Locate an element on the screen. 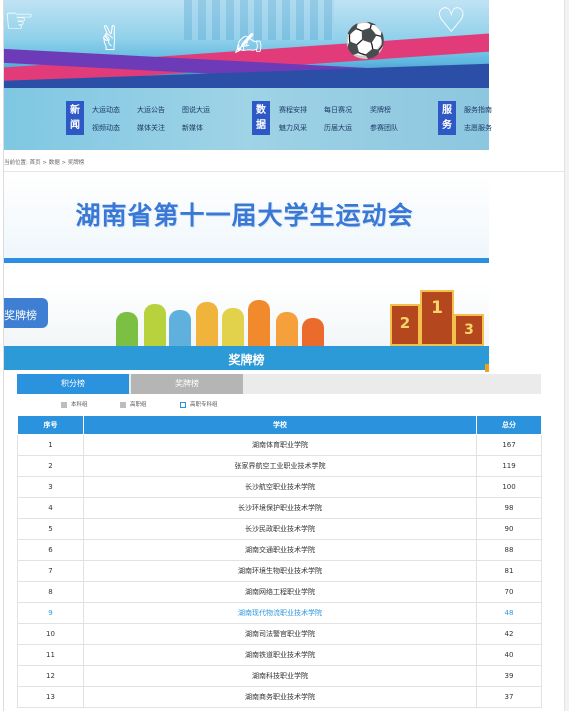 The image size is (569, 711). nav-link: 新媒体 is located at coordinates (192, 128).